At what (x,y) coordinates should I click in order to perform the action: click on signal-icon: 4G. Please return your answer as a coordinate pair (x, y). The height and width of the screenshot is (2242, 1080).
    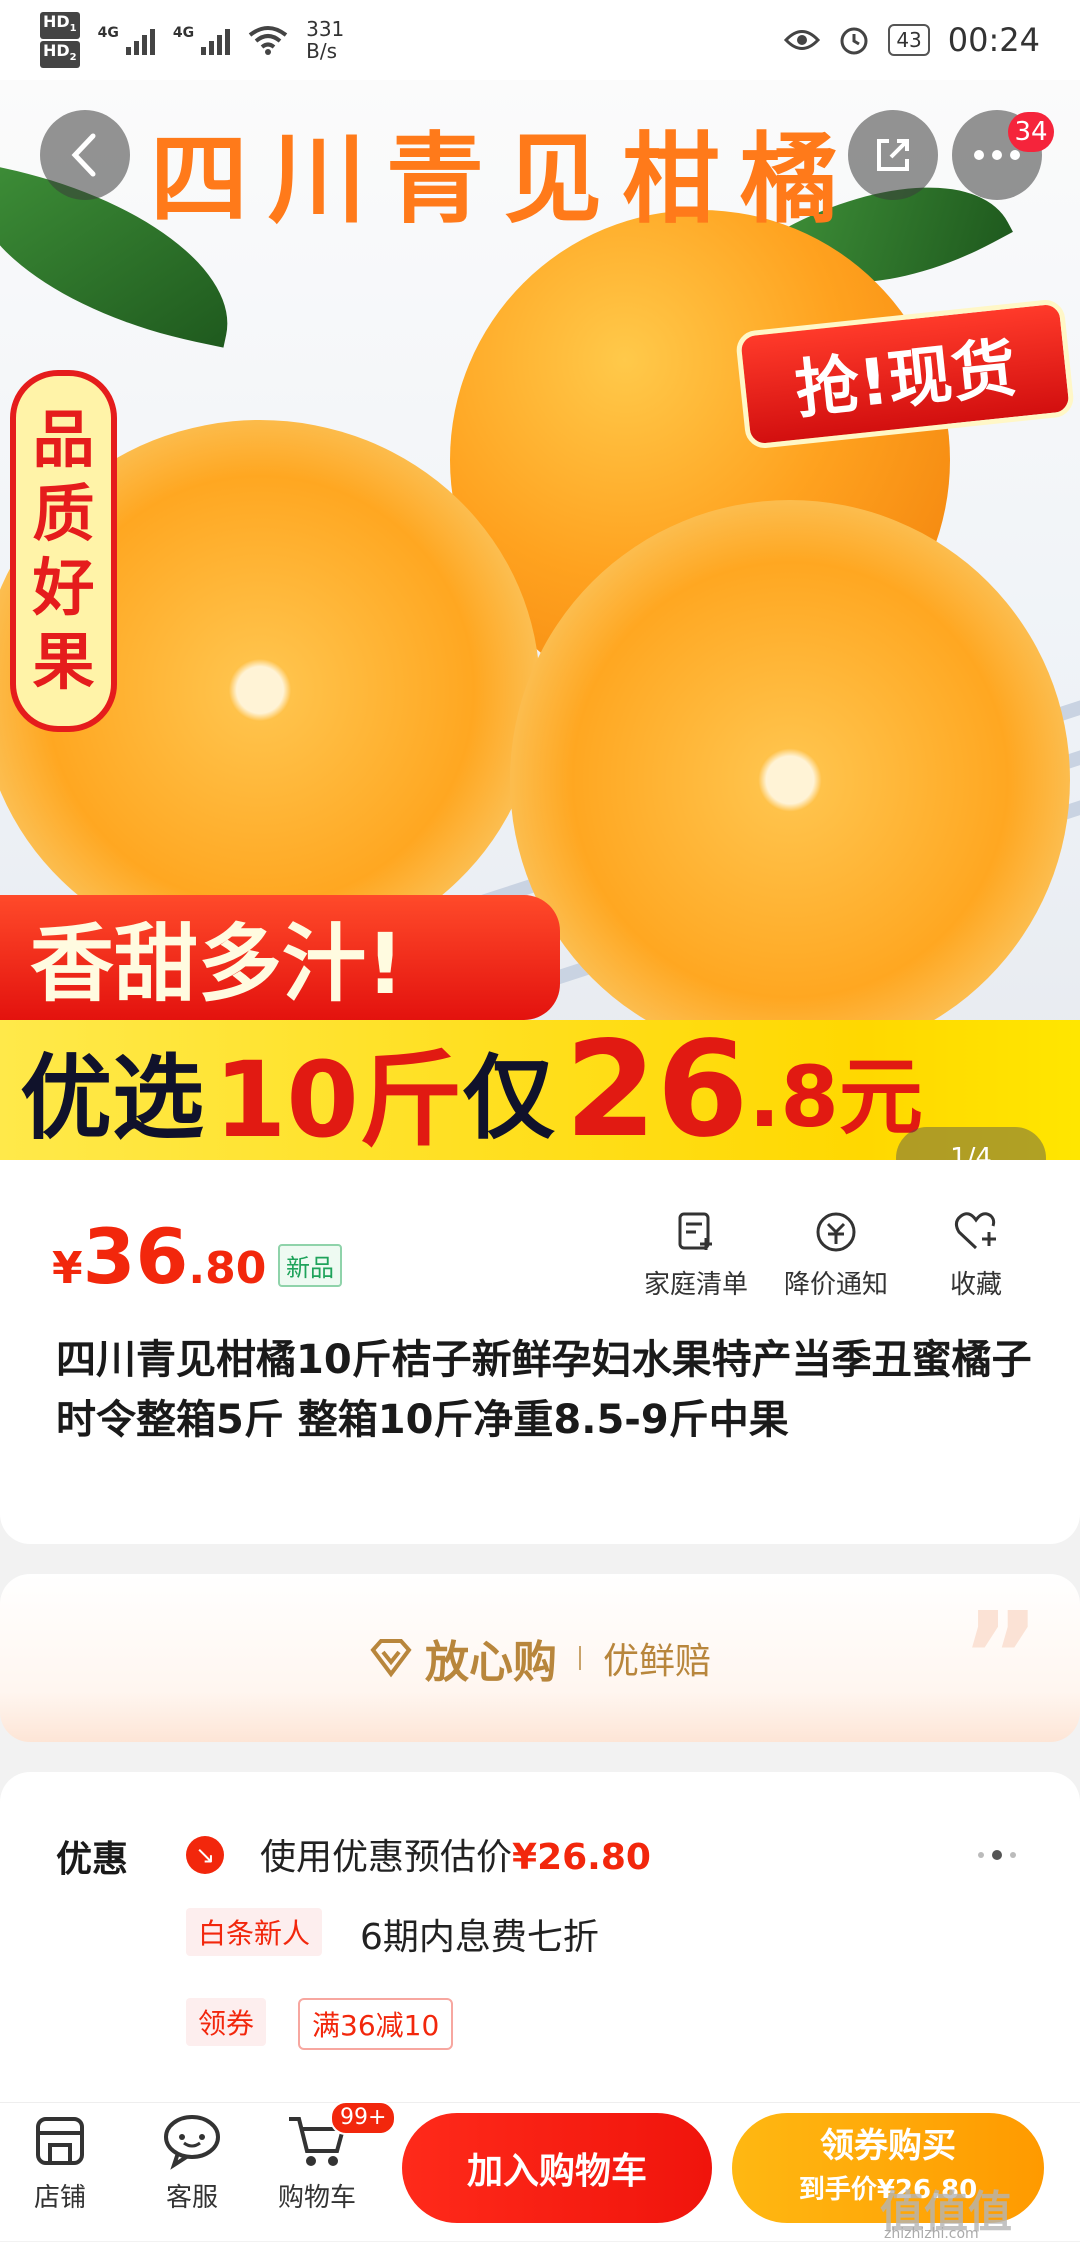
    Looking at the image, I should click on (126, 40).